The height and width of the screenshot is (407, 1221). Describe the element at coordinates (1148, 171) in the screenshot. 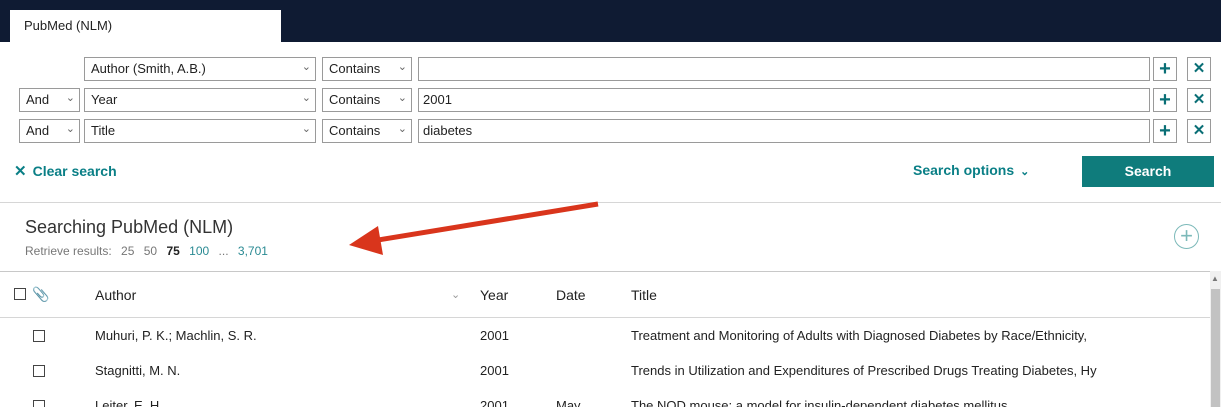

I see `search-button: Search` at that location.